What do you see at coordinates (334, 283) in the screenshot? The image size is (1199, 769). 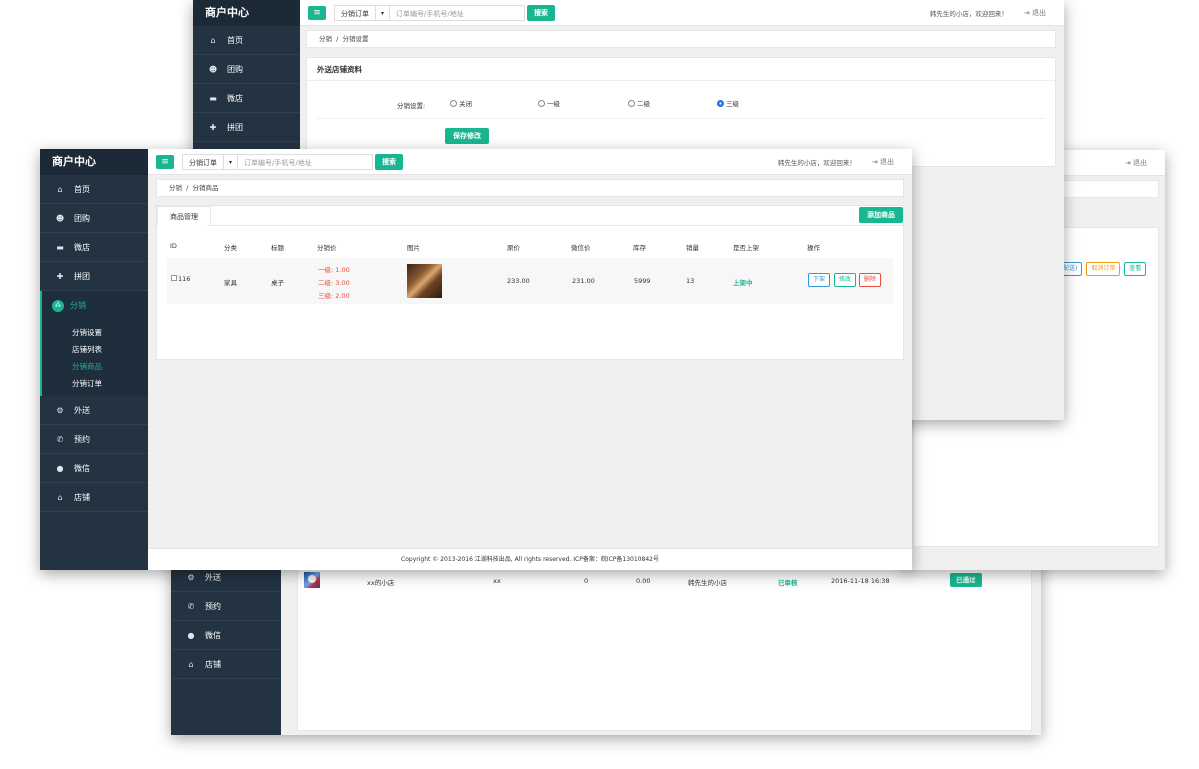 I see `cell-tier-2: 二级: 3.00` at bounding box center [334, 283].